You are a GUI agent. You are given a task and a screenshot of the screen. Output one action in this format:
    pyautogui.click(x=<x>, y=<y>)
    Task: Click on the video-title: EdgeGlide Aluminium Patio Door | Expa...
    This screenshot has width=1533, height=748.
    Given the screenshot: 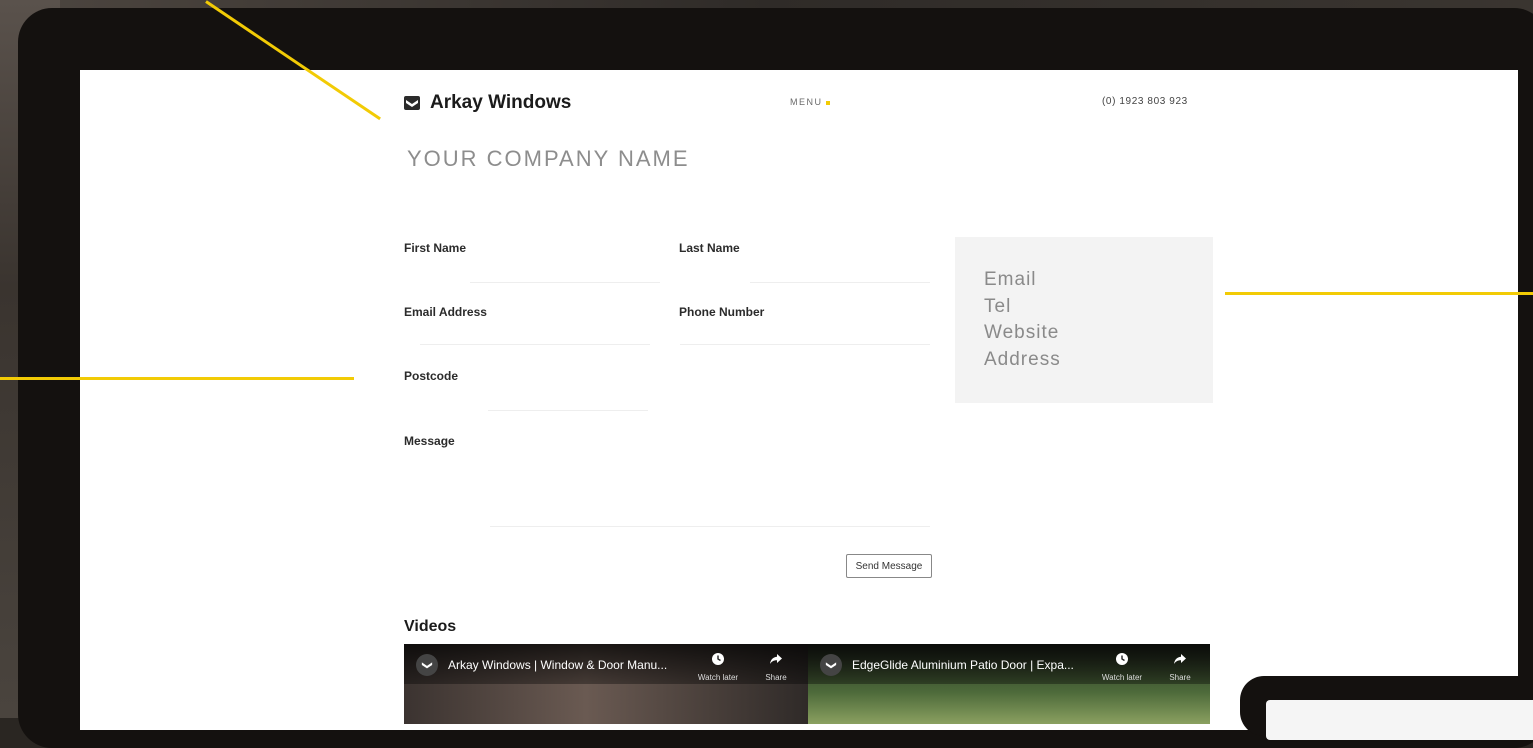 What is the action you would take?
    pyautogui.click(x=963, y=665)
    